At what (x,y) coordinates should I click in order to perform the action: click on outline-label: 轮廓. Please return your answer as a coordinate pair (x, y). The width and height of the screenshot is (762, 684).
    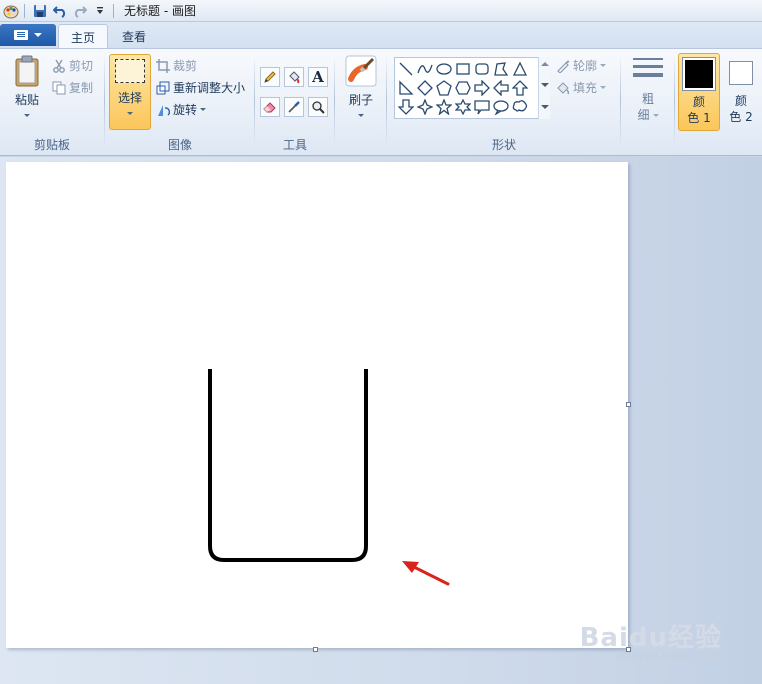
    Looking at the image, I should click on (585, 66).